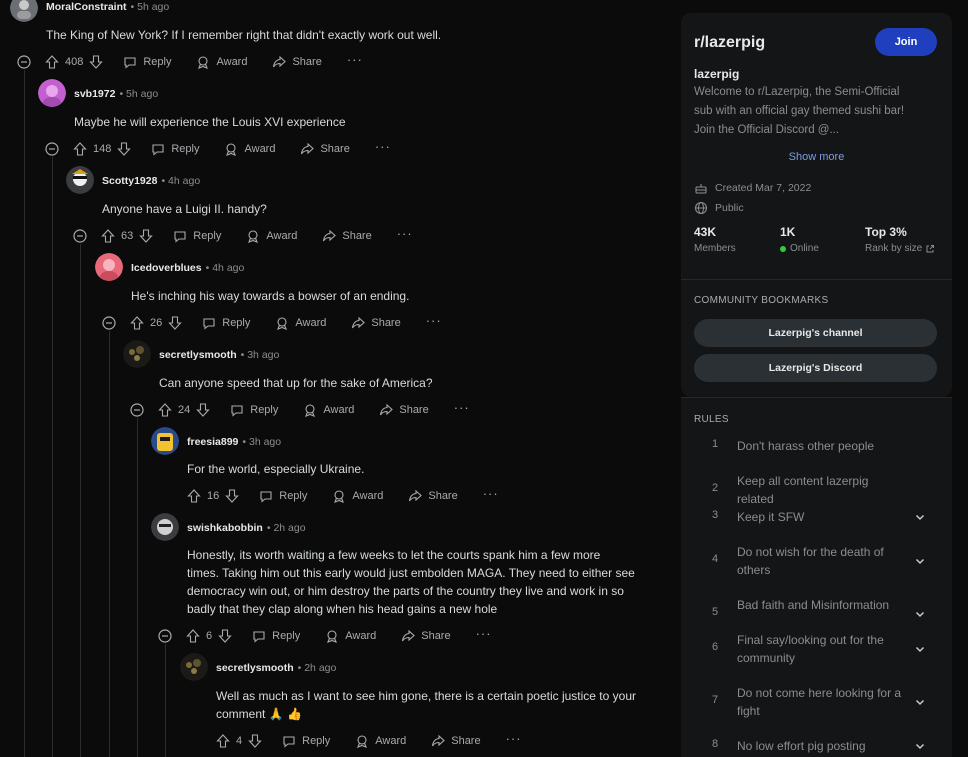 Image resolution: width=968 pixels, height=757 pixels. I want to click on vote-control: 26, so click(156, 323).